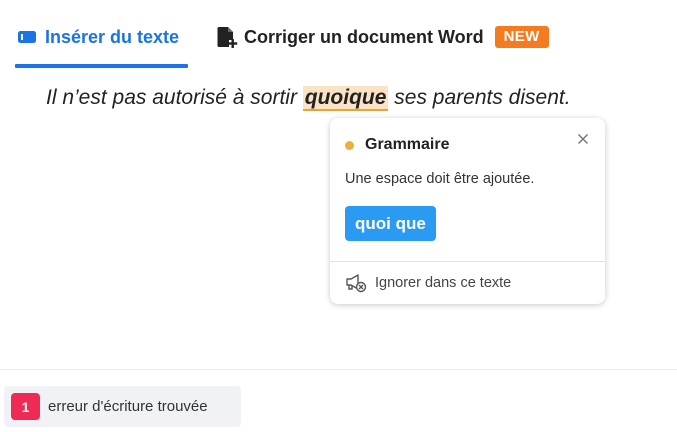 The image size is (677, 432). Describe the element at coordinates (443, 283) in the screenshot. I see `ignore-in-text-label: Ignorer dans ce texte` at that location.